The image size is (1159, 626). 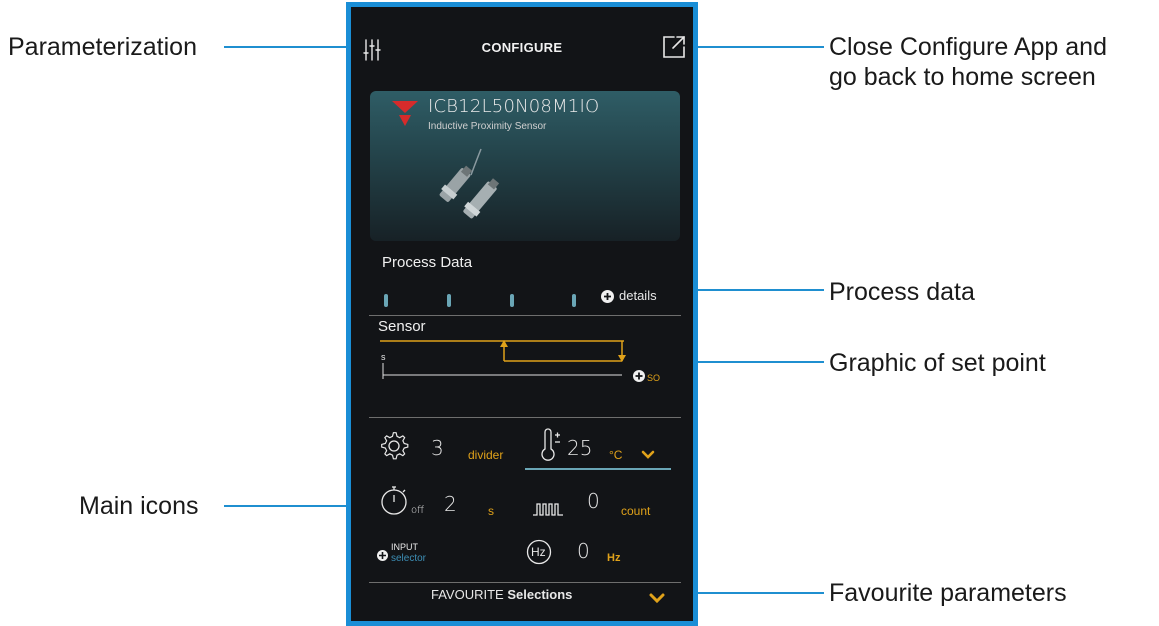 What do you see at coordinates (487, 126) in the screenshot?
I see `product-type: Inductive Proximity Sensor` at bounding box center [487, 126].